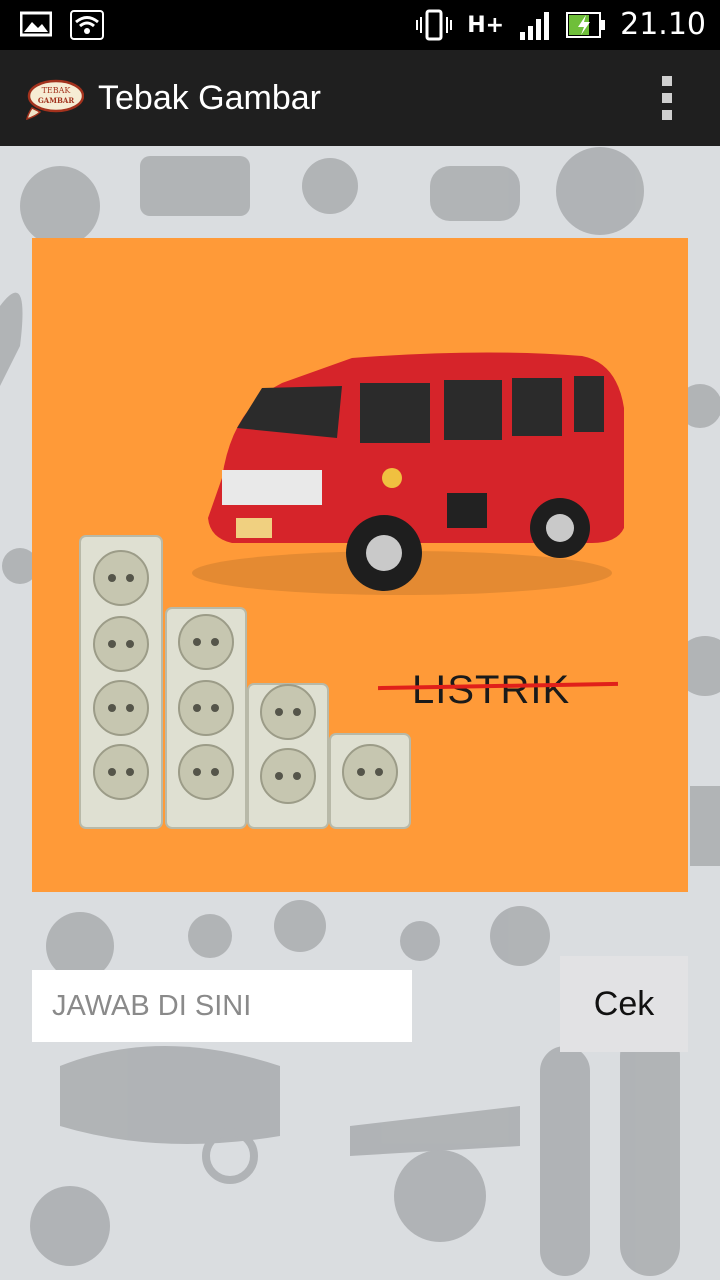 The height and width of the screenshot is (1280, 720). I want to click on signal-icon, so click(535, 26).